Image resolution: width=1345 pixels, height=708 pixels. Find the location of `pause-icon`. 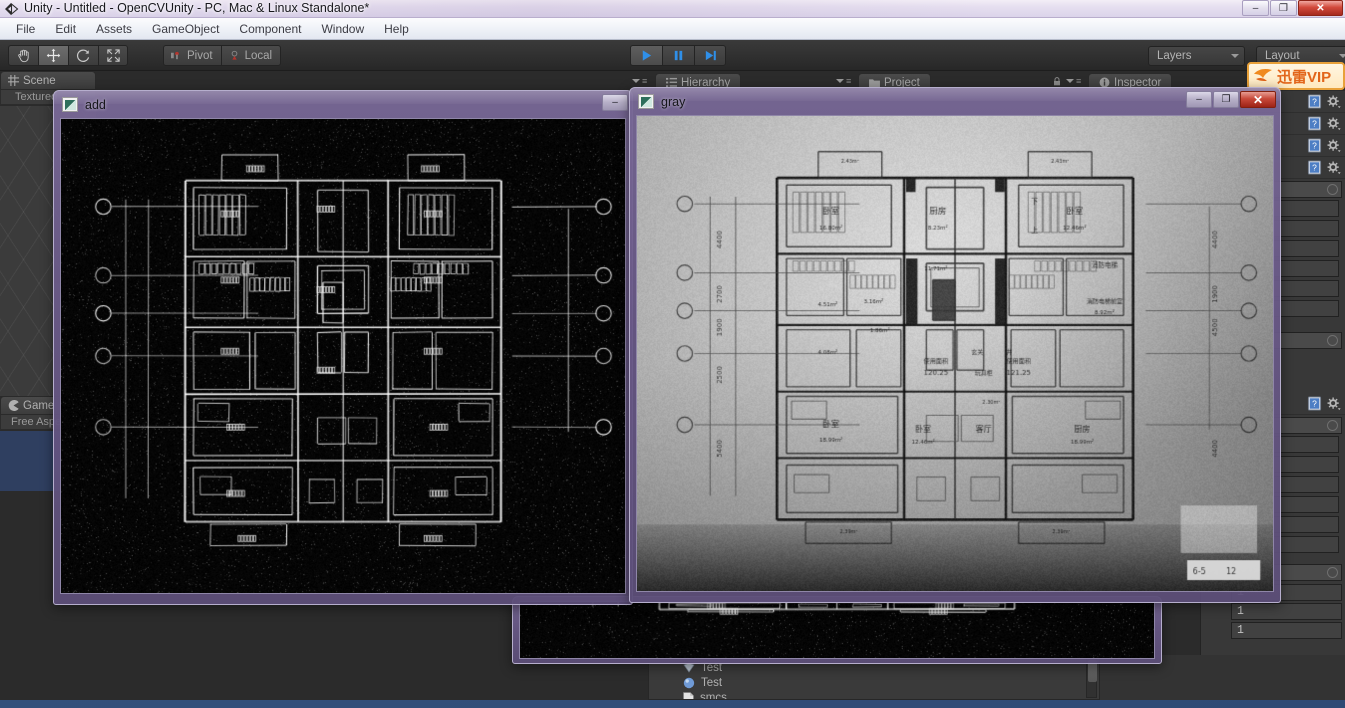

pause-icon is located at coordinates (678, 55).